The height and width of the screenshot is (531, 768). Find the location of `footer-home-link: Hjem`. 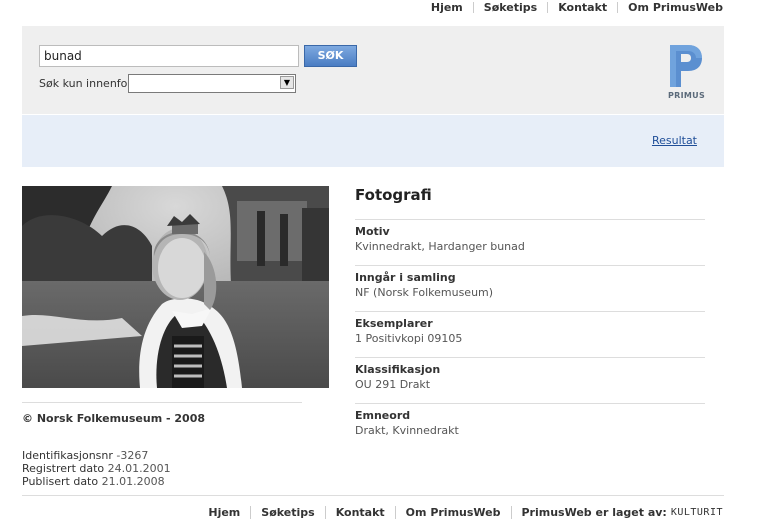

footer-home-link: Hjem is located at coordinates (224, 512).